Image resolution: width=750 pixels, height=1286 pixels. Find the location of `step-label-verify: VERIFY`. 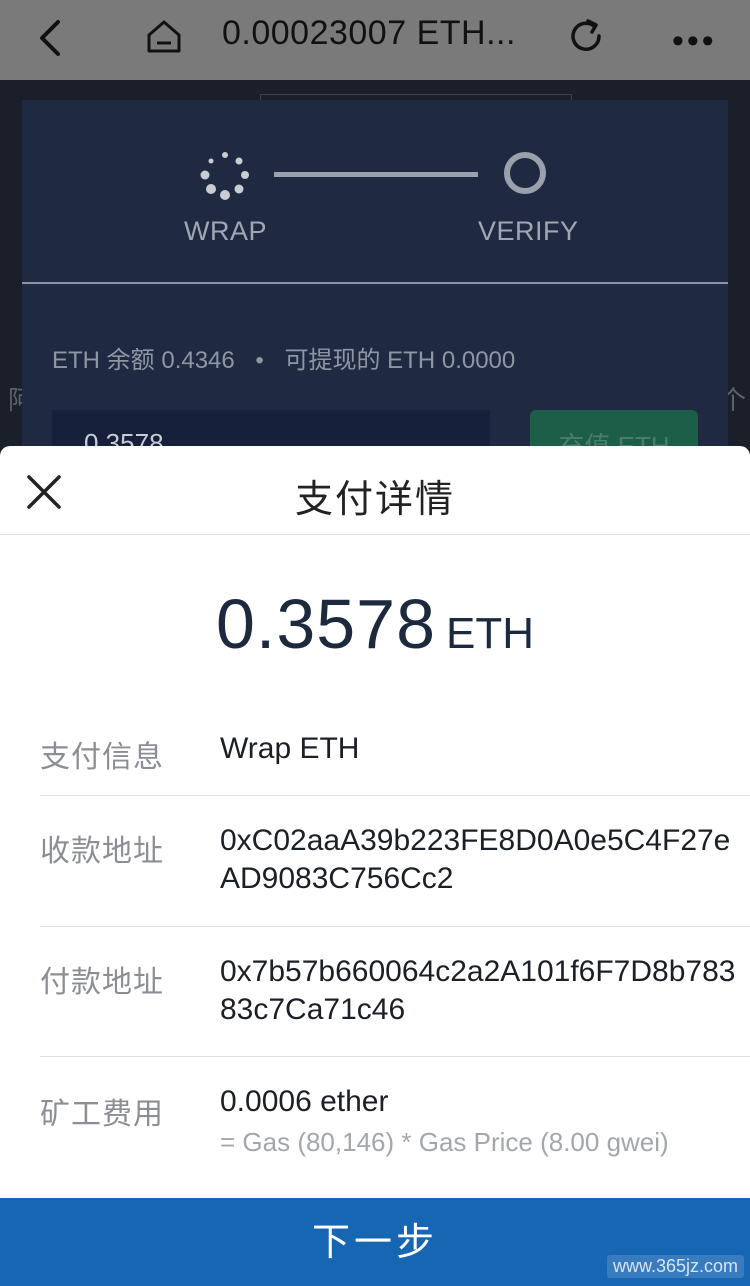

step-label-verify: VERIFY is located at coordinates (528, 231).